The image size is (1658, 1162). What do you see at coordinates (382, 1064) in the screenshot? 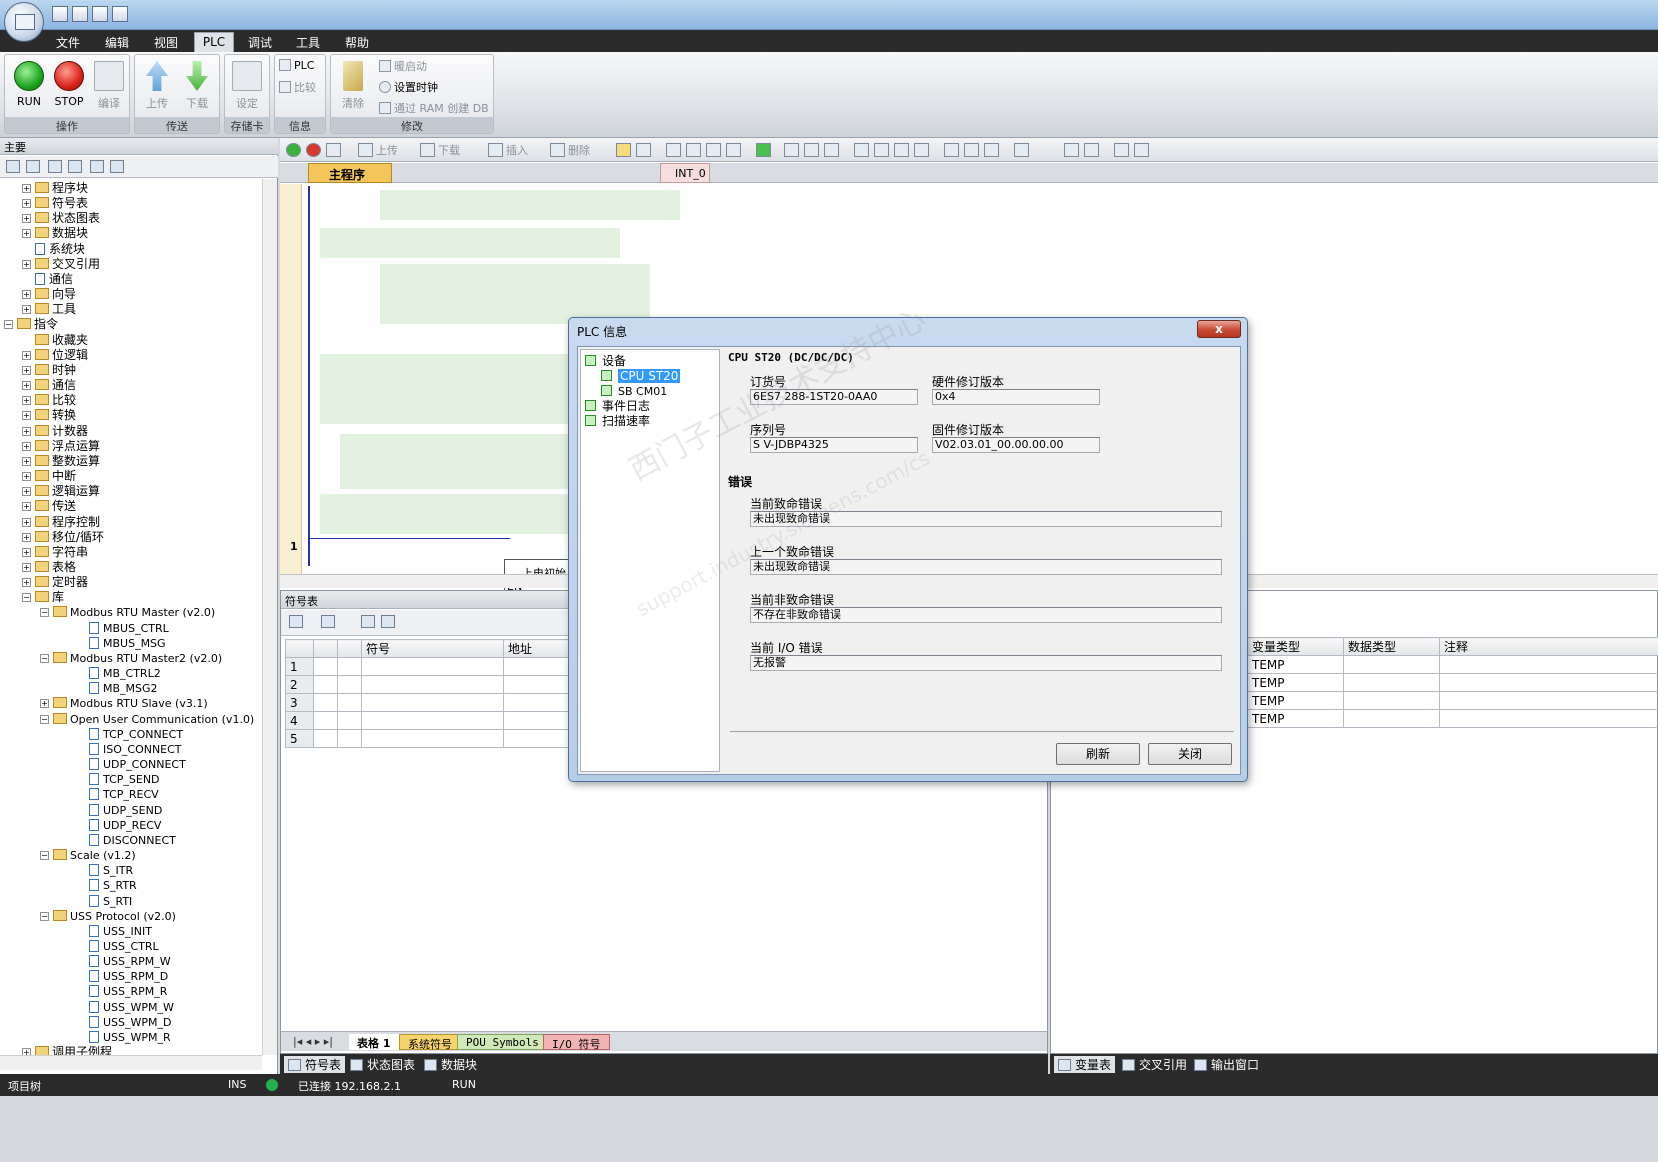
I see `bottom-tab-status-chart: 状态图表` at bounding box center [382, 1064].